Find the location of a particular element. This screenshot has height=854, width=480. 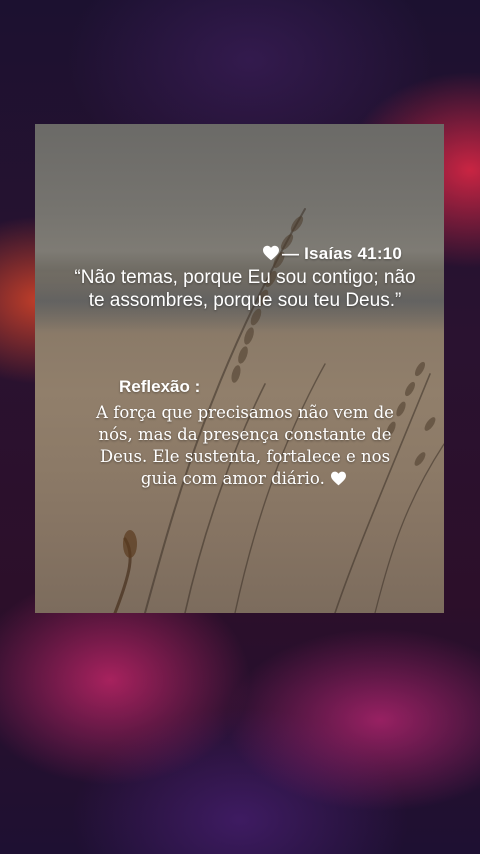

verse-reference-line: — Isaías 41:10 is located at coordinates (332, 254).